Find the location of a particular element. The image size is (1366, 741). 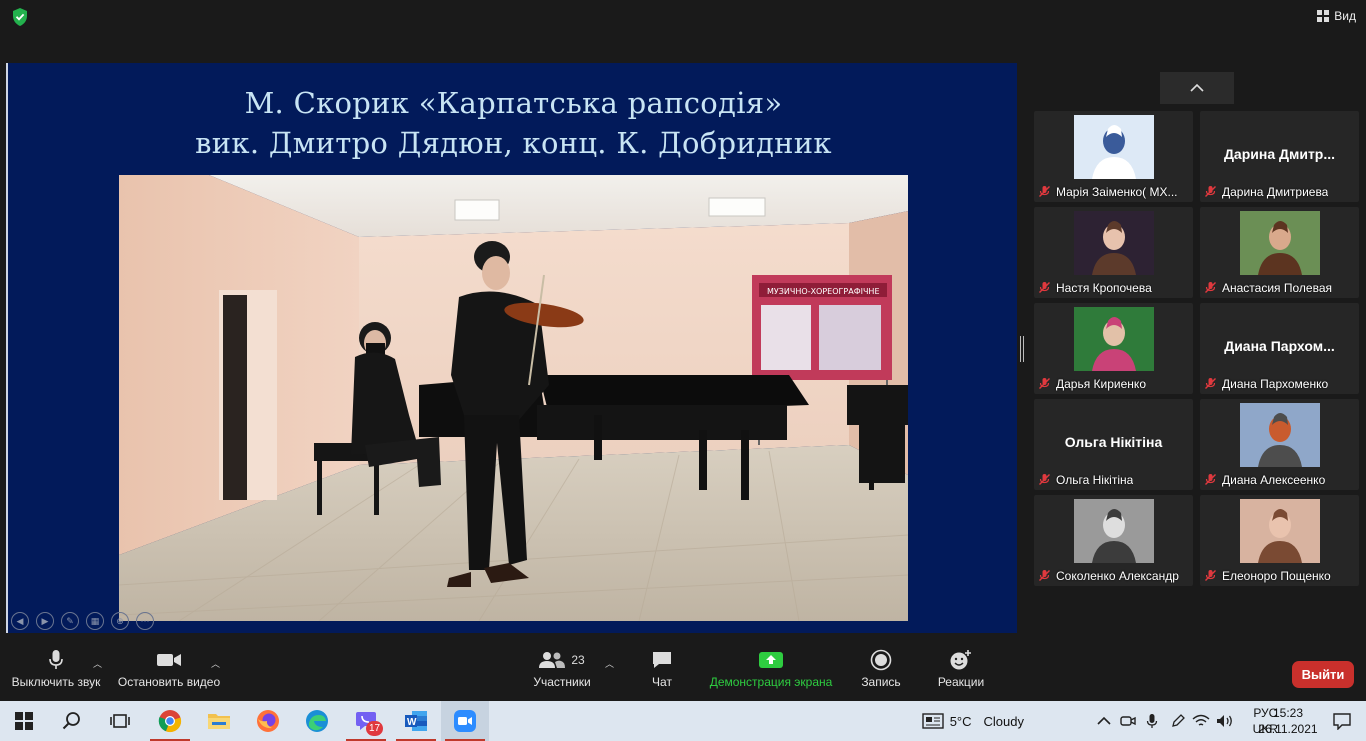

participant-tile: Диана Пархом... Диана Пархоменко is located at coordinates (1279, 348).